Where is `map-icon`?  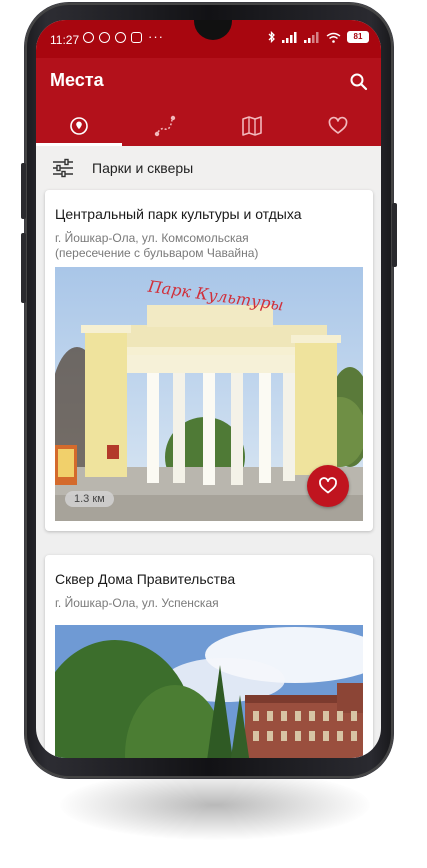 map-icon is located at coordinates (251, 126).